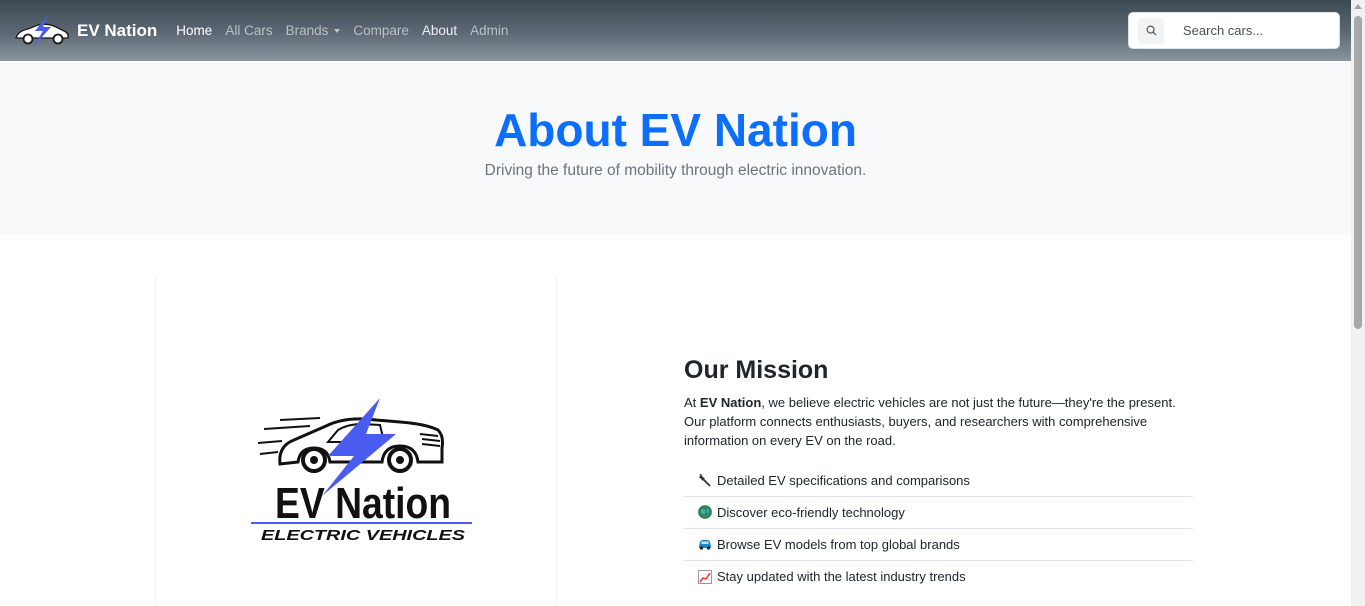  I want to click on mission-title: Our Mission, so click(756, 370).